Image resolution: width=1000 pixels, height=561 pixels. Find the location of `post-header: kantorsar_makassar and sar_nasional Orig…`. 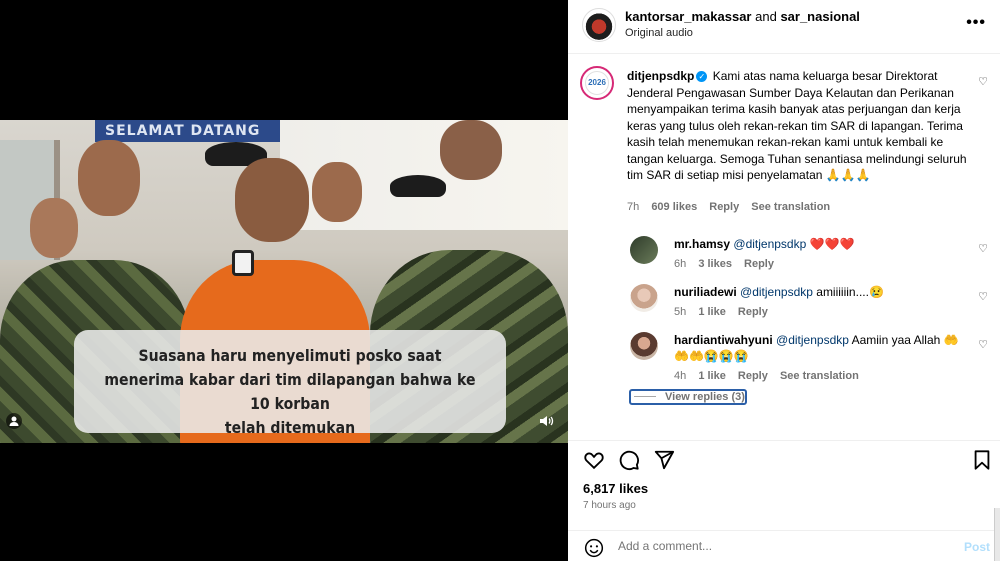

post-header: kantorsar_makassar and sar_nasional Orig… is located at coordinates (784, 27).